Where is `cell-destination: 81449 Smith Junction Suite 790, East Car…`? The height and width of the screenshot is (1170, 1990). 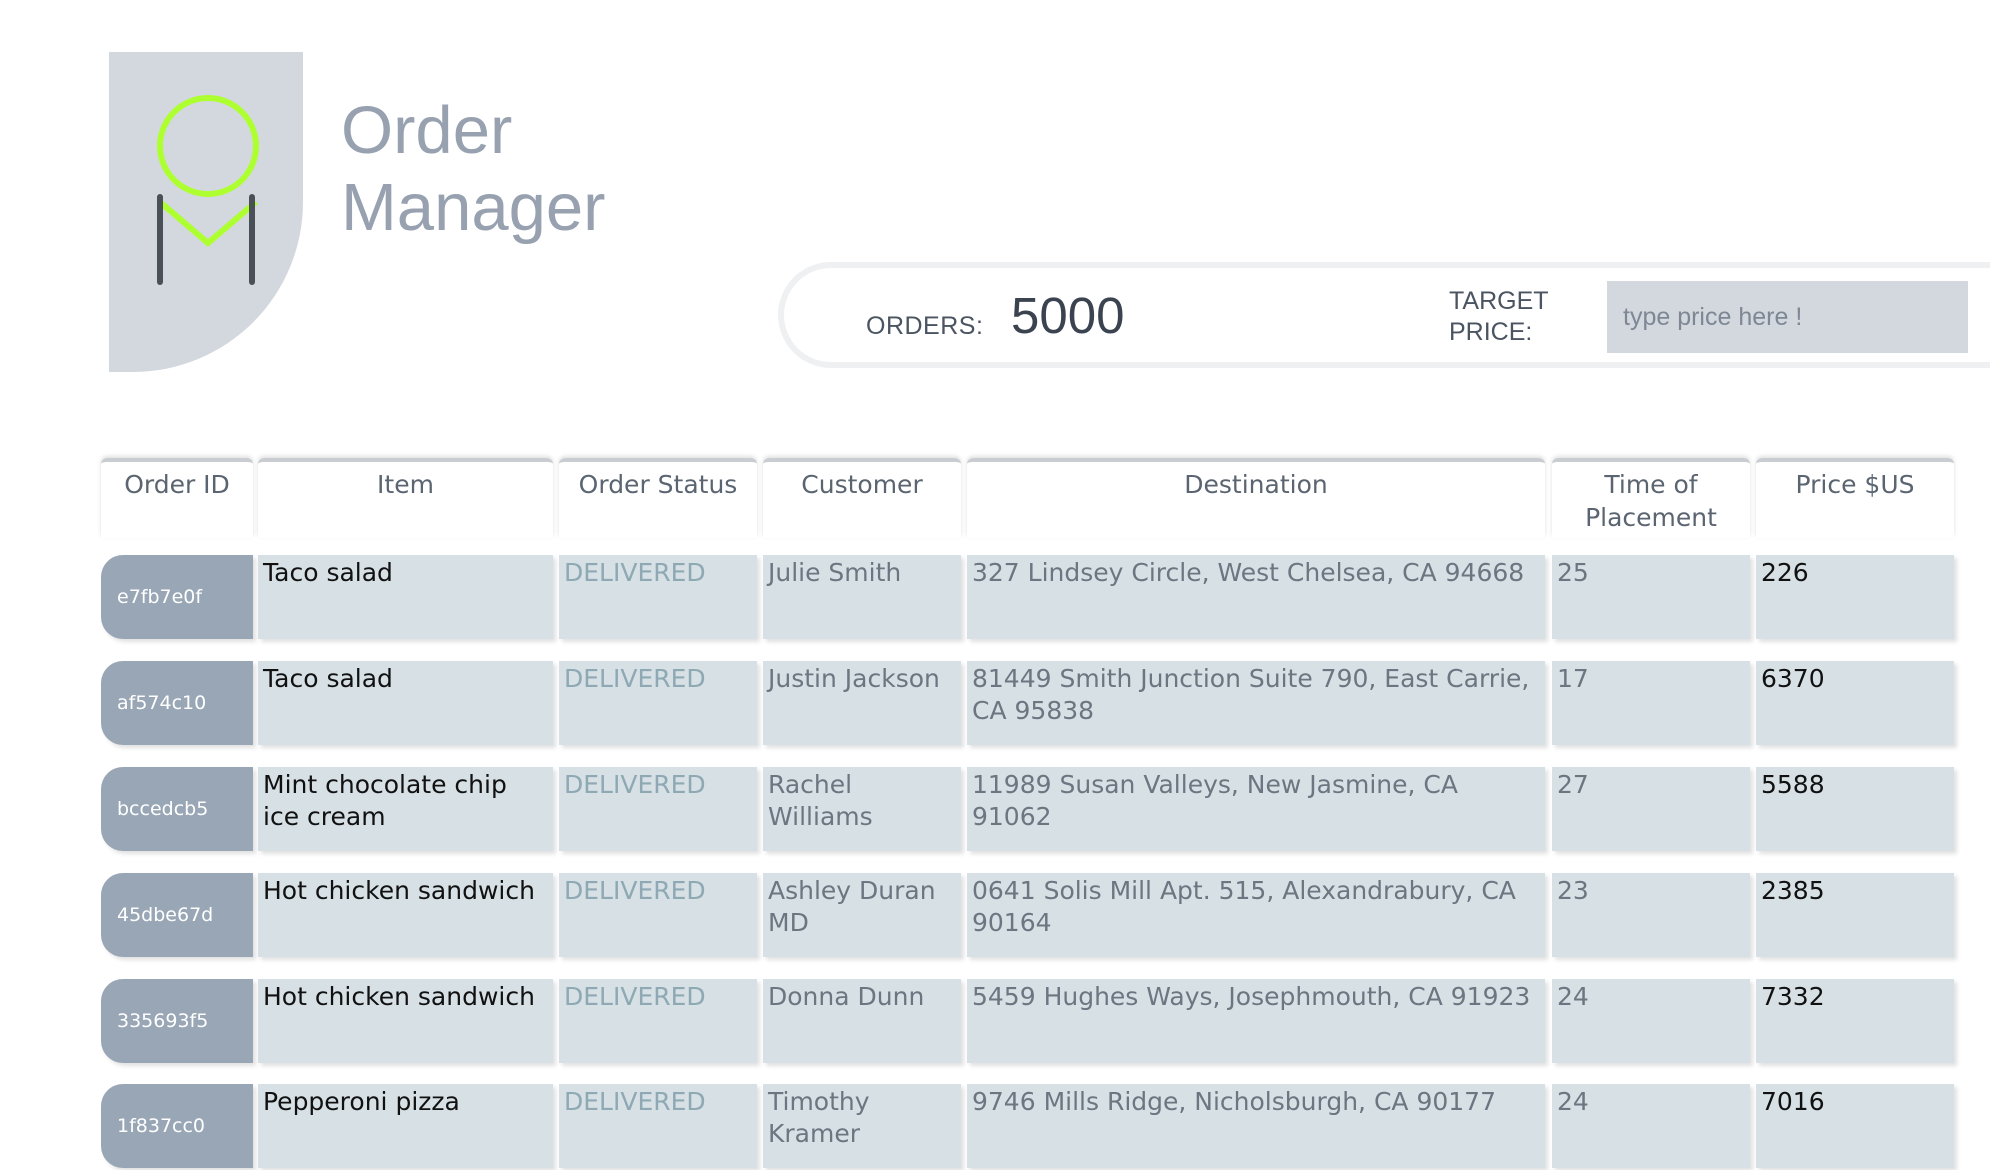
cell-destination: 81449 Smith Junction Suite 790, East Car… is located at coordinates (1256, 703).